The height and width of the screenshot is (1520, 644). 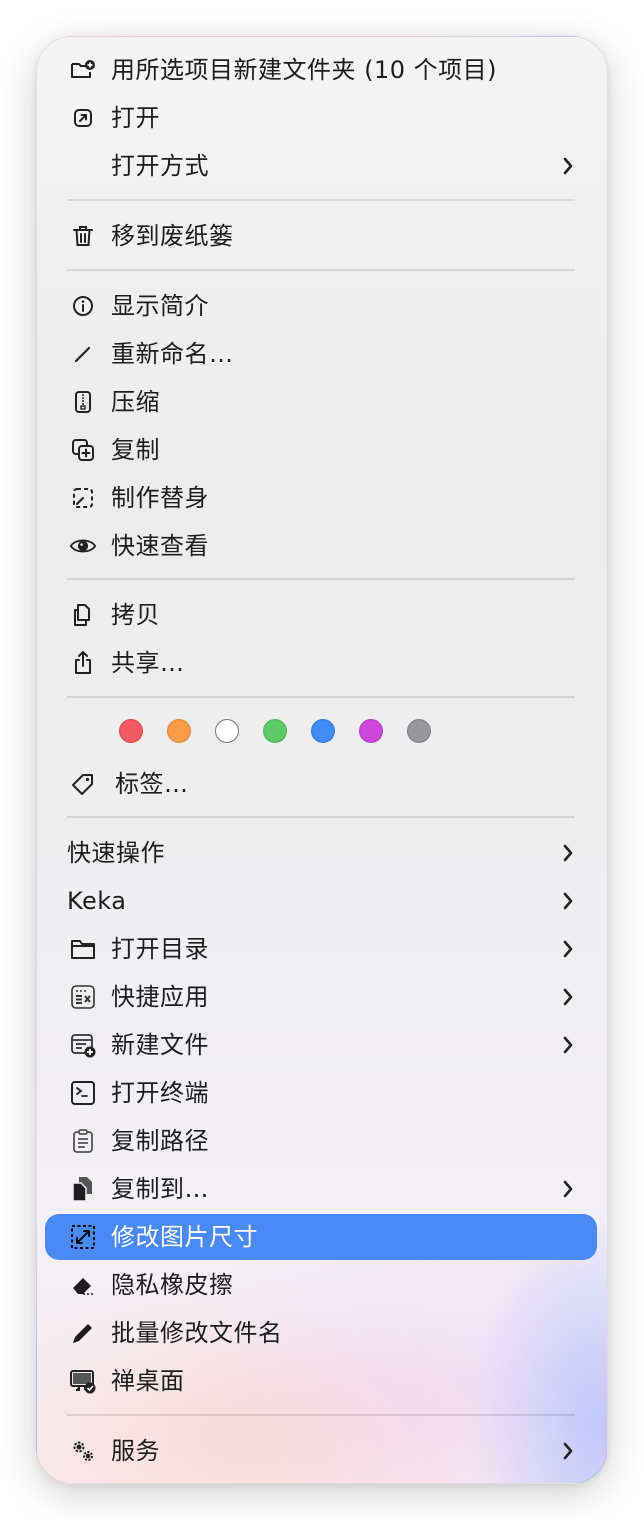 I want to click on menu-item-privacy-eraser: 隐私橡皮擦, so click(x=321, y=1285).